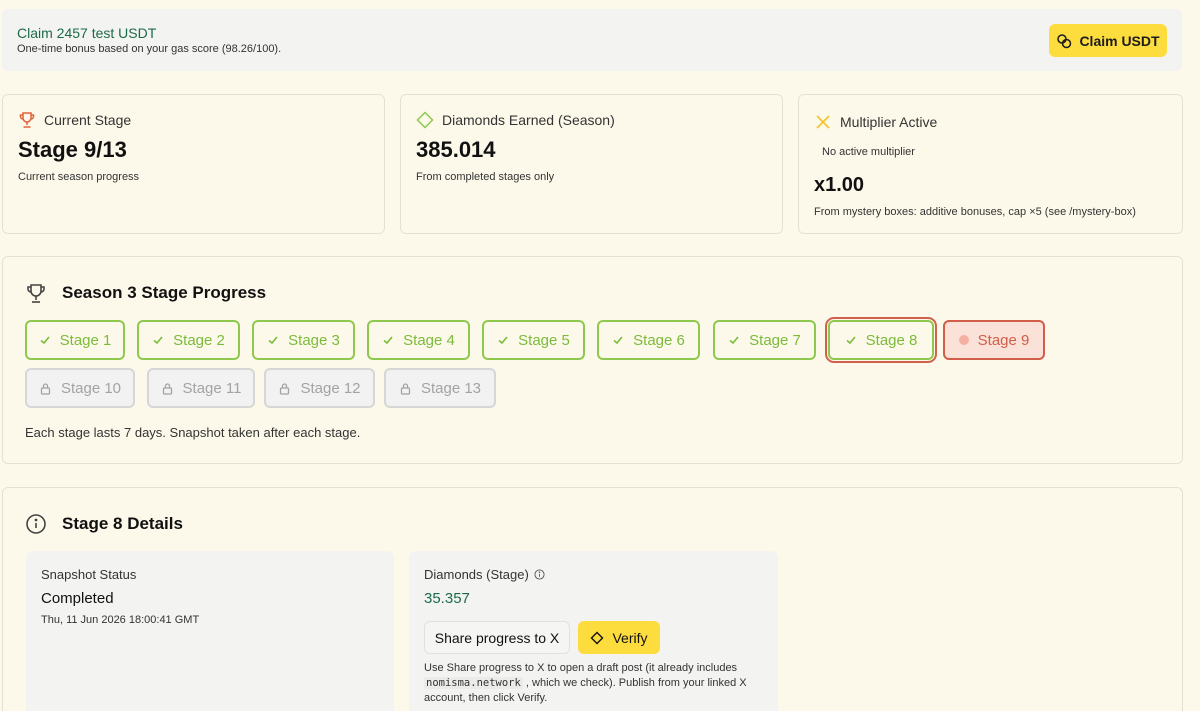 The width and height of the screenshot is (1200, 711). I want to click on stage-details-title: Stage 8 Details, so click(122, 523).